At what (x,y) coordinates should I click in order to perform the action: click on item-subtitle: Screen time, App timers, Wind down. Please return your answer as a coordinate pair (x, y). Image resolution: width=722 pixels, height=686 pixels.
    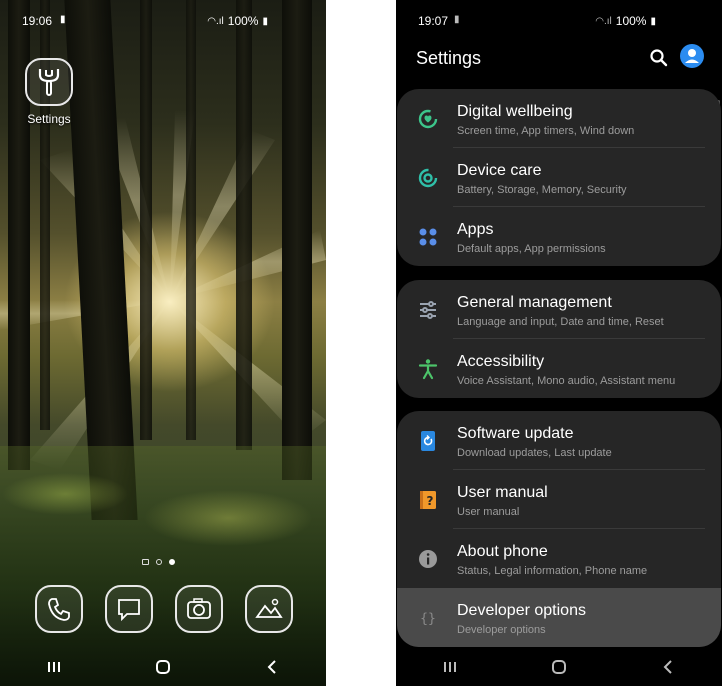
    Looking at the image, I should click on (546, 131).